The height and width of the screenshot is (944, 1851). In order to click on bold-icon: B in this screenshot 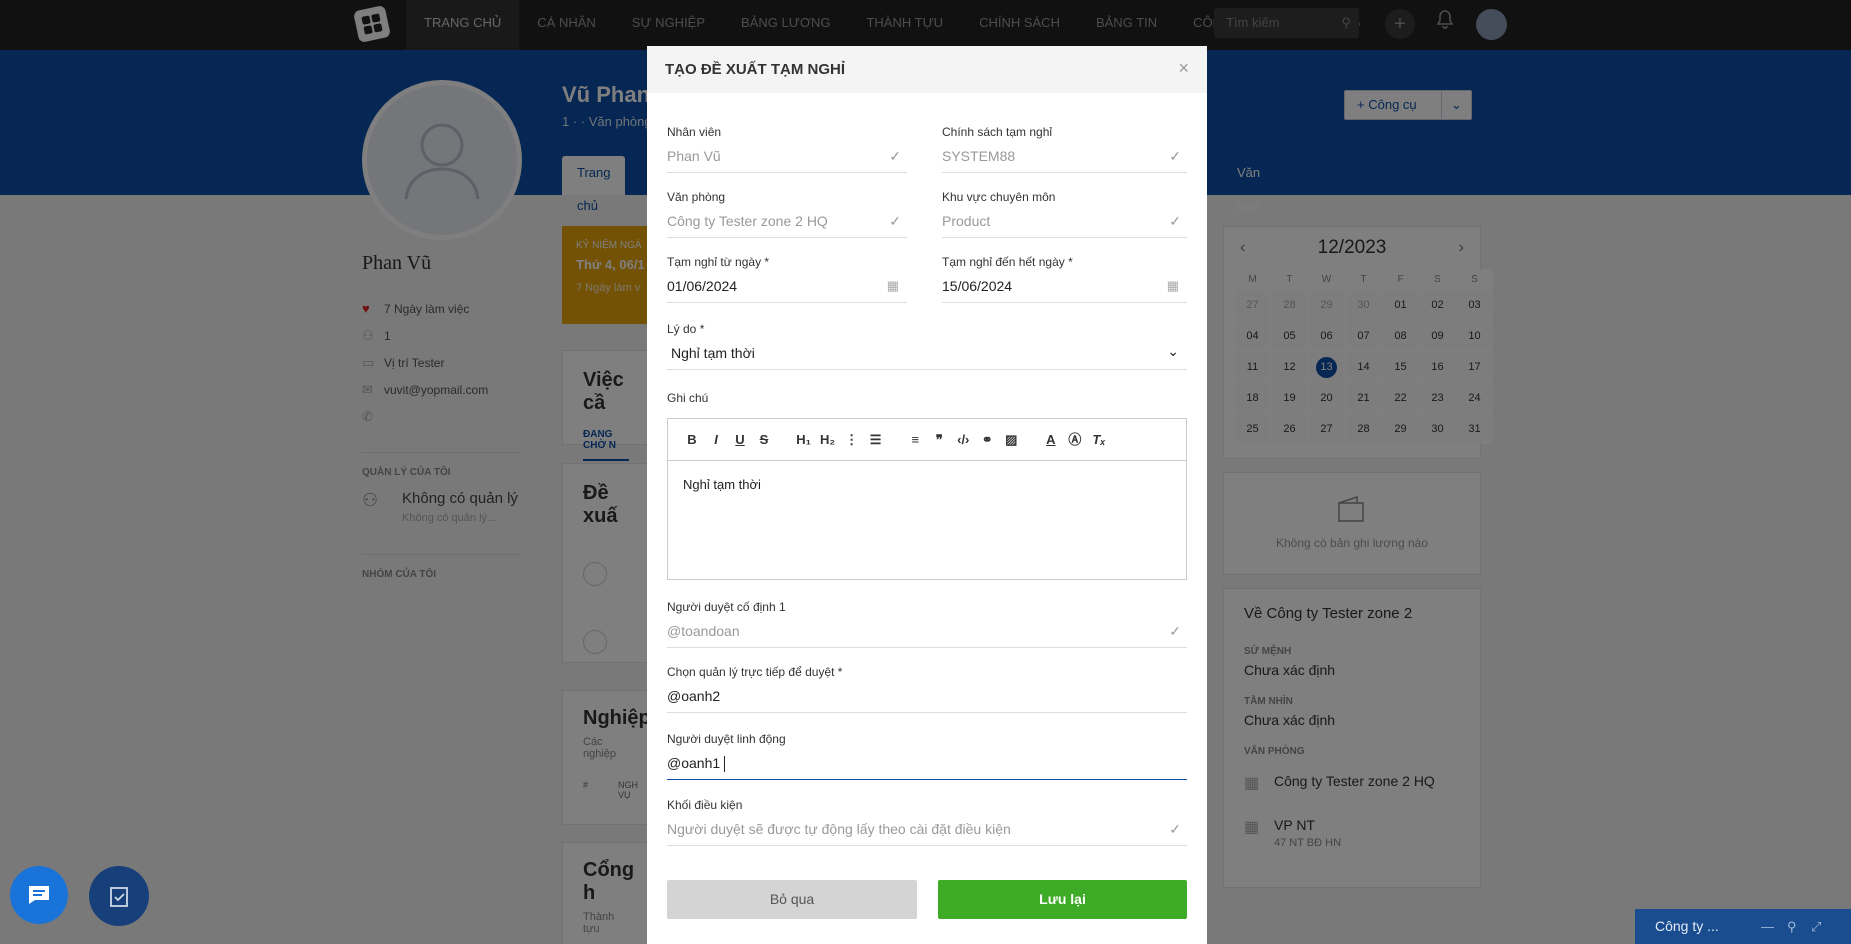, I will do `click(692, 439)`.